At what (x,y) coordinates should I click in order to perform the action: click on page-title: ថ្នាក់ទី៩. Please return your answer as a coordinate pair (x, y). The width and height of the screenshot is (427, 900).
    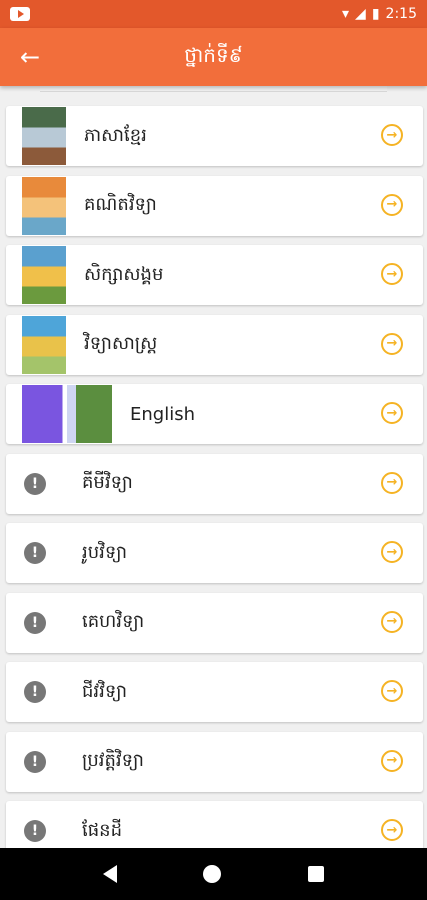
    Looking at the image, I should click on (213, 55).